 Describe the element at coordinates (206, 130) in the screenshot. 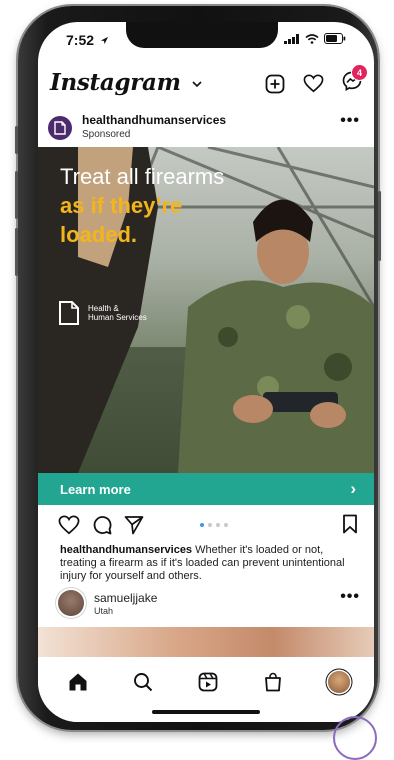

I see `post-header: healthandhumanservices Sponsored •••` at that location.